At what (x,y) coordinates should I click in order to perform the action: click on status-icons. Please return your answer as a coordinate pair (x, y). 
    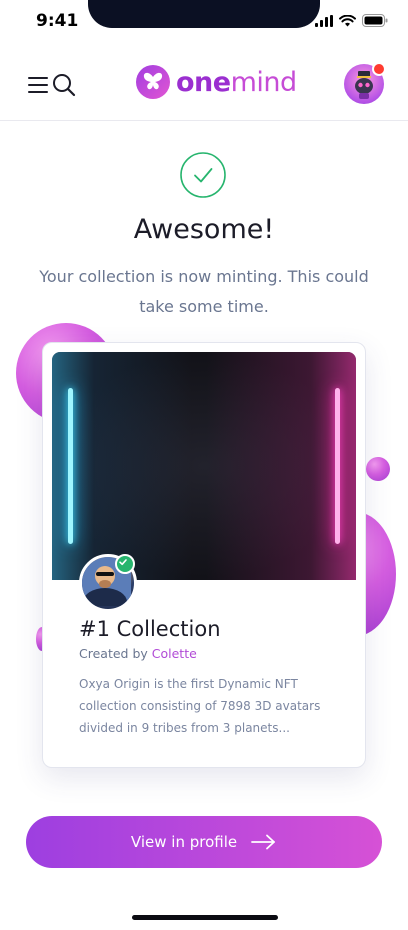
    Looking at the image, I should click on (351, 20).